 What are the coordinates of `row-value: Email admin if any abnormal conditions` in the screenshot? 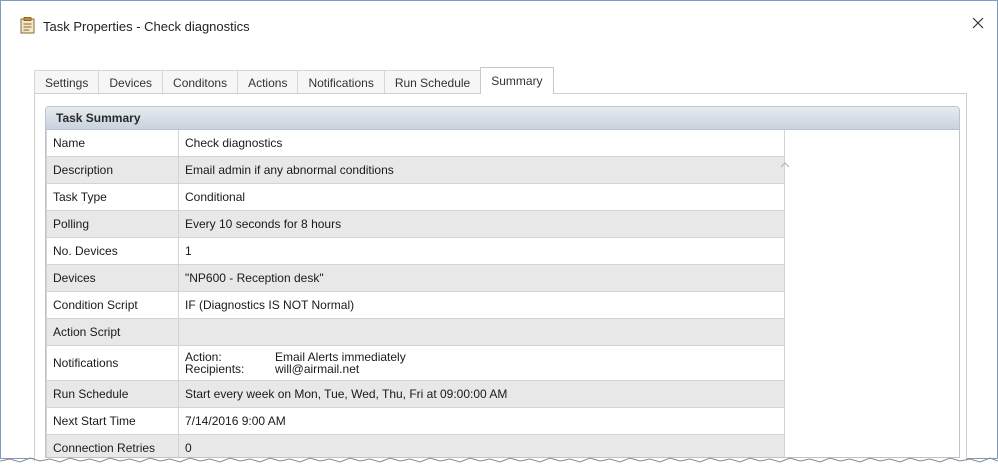 It's located at (482, 170).